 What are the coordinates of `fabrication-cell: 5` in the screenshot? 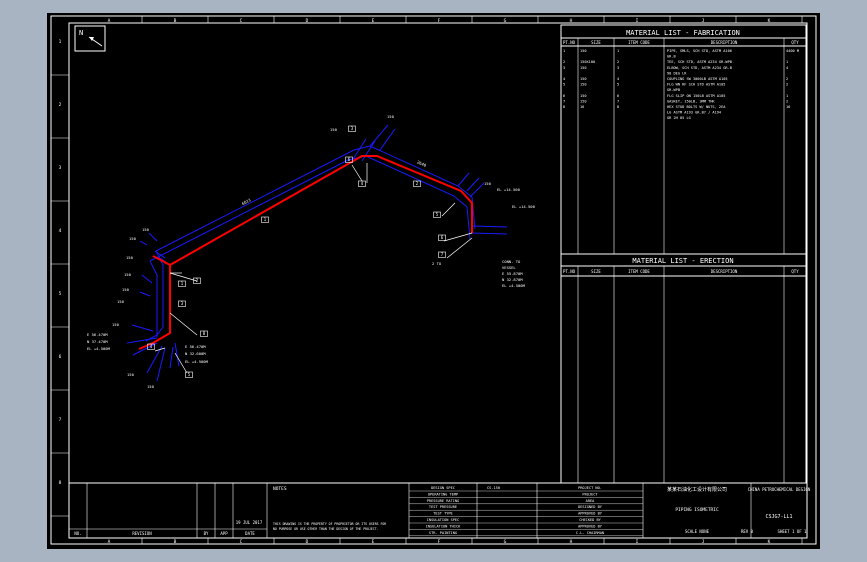 It's located at (618, 85).